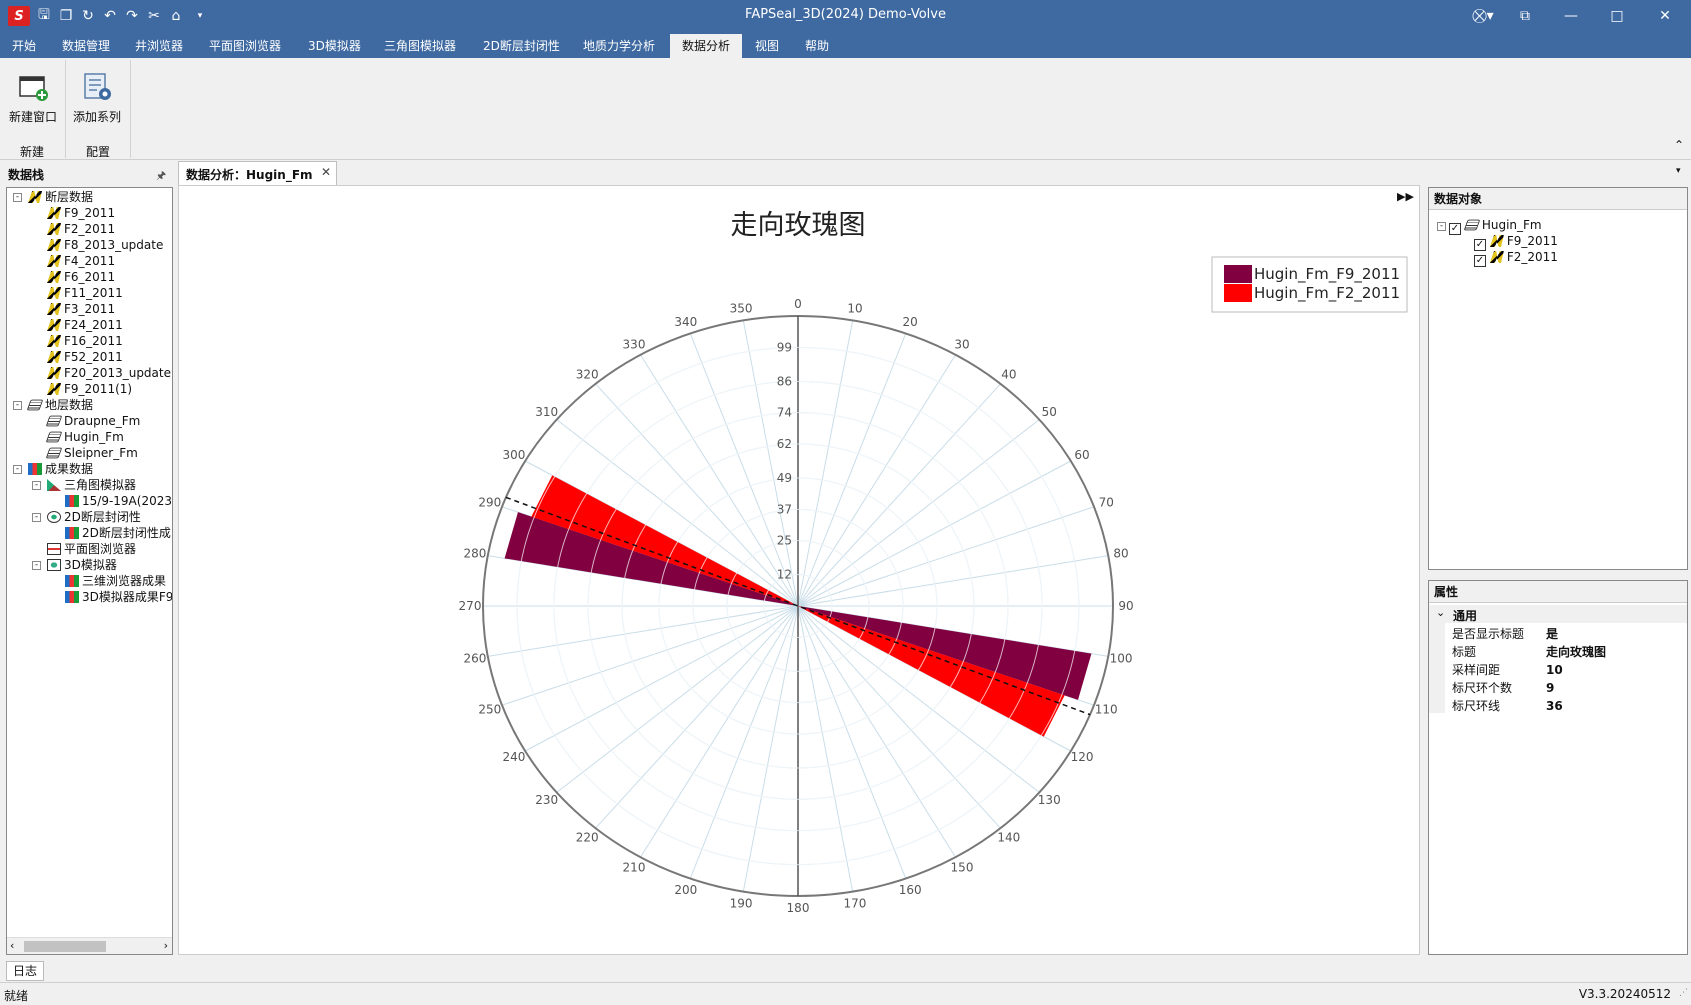 The width and height of the screenshot is (1691, 1005). Describe the element at coordinates (86, 46) in the screenshot. I see `menu-data-management: 数据管理` at that location.